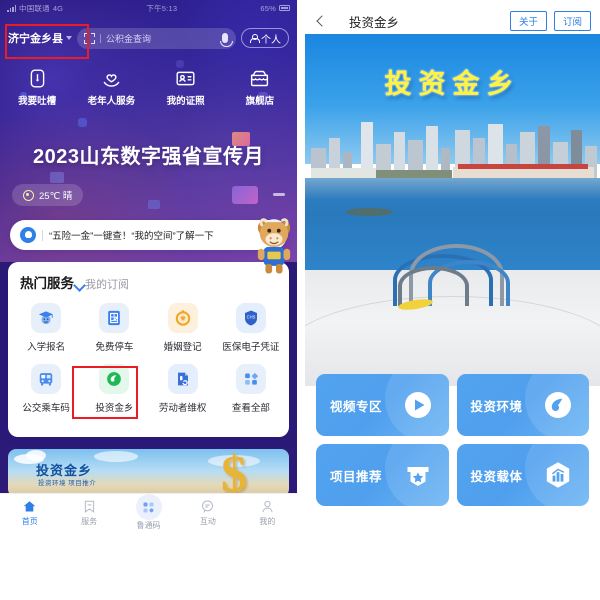 The image size is (600, 600). I want to click on quick-action-credentials: 我的证照, so click(186, 87).